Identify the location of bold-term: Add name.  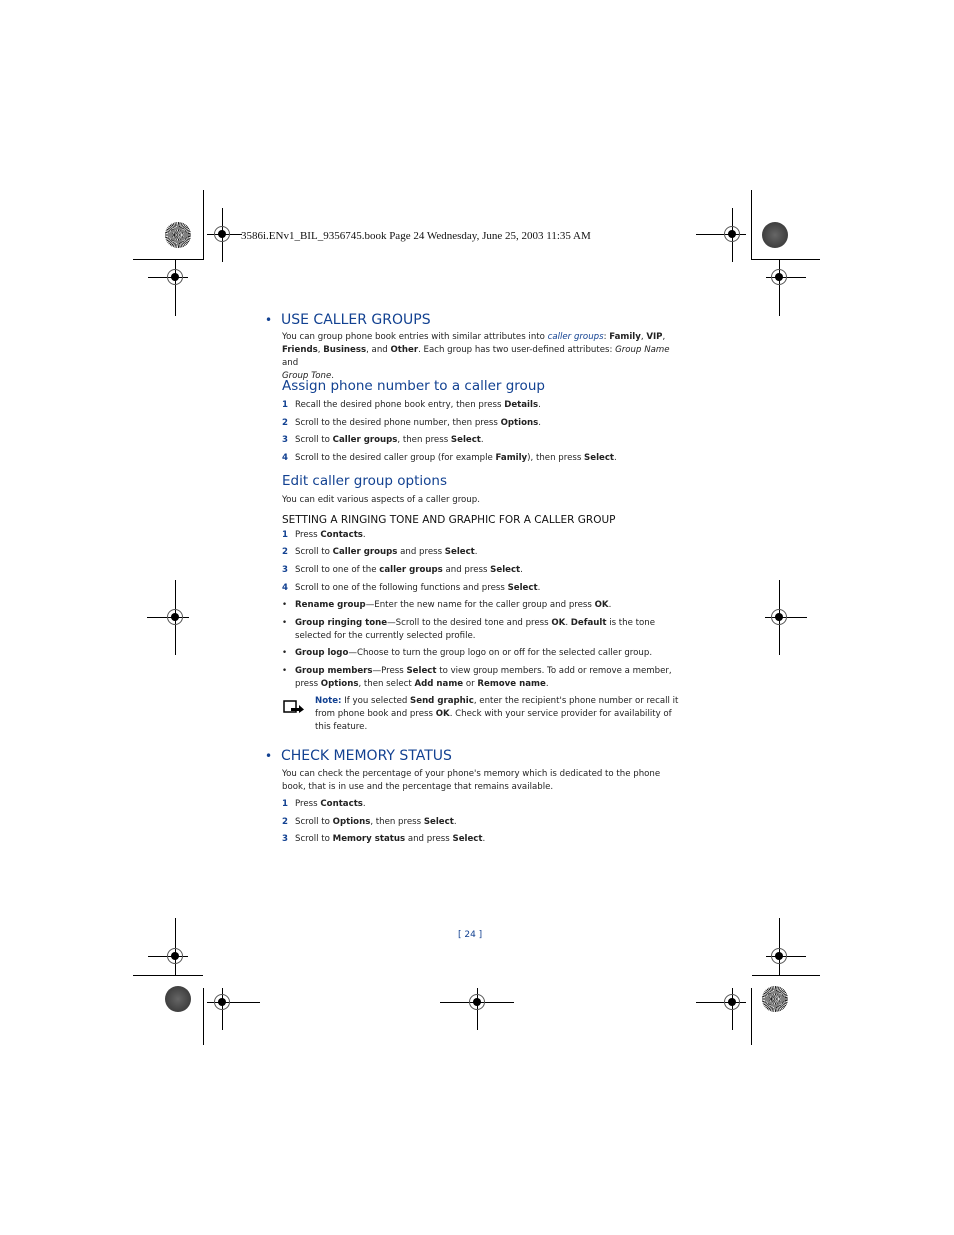
(439, 684).